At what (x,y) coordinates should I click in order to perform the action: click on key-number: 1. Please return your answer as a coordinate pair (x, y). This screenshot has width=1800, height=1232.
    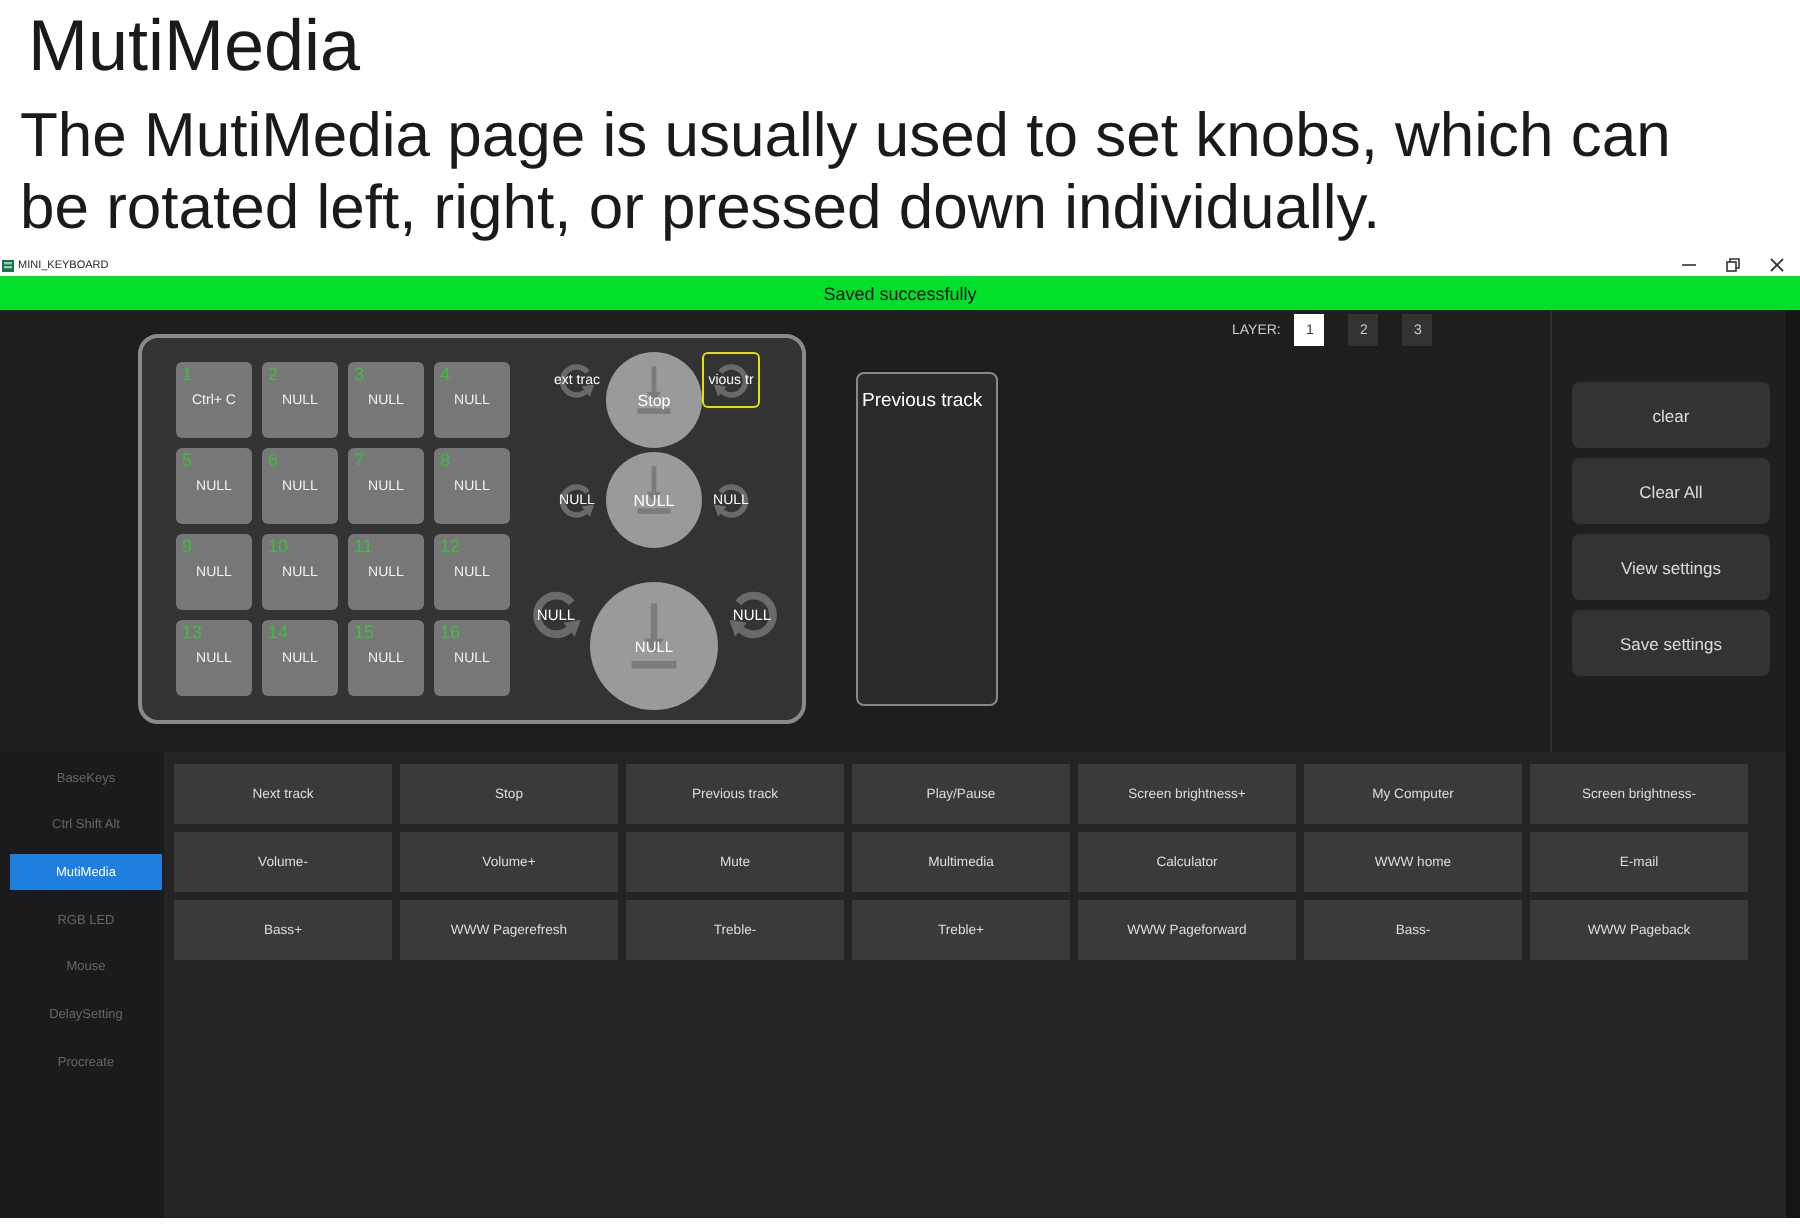
    Looking at the image, I should click on (187, 374).